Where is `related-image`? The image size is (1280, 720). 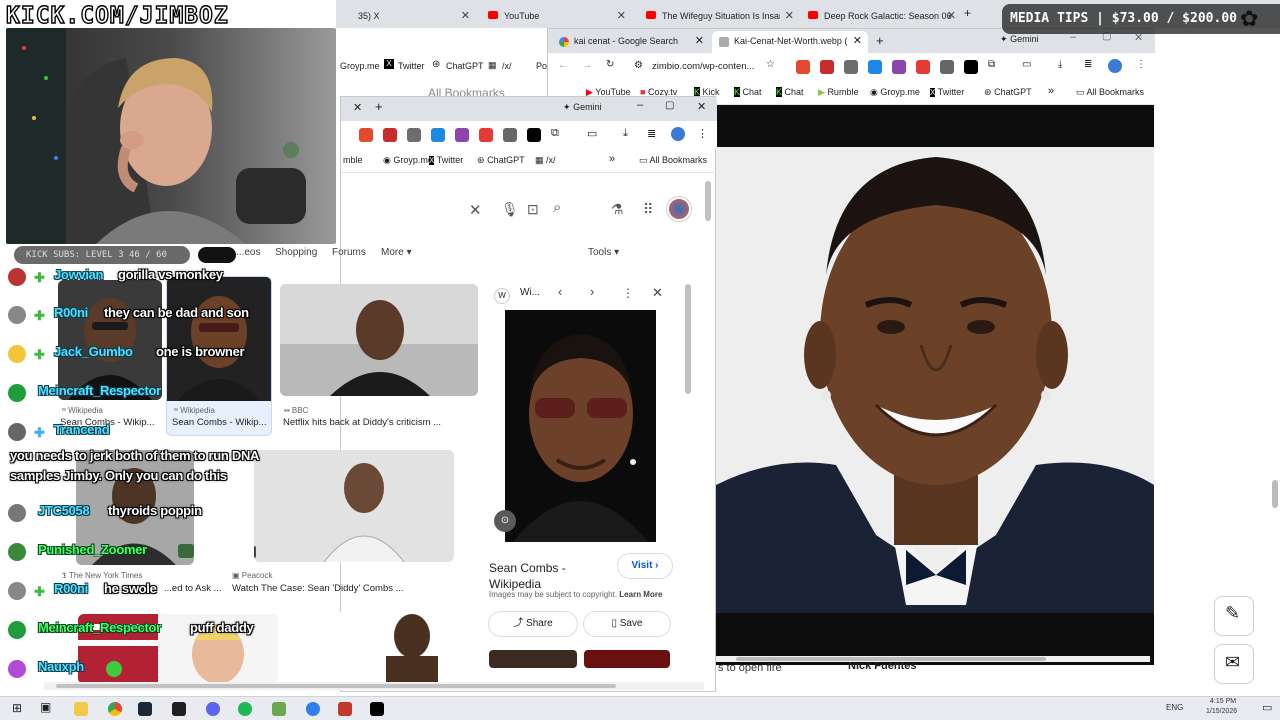
related-image is located at coordinates (627, 659).